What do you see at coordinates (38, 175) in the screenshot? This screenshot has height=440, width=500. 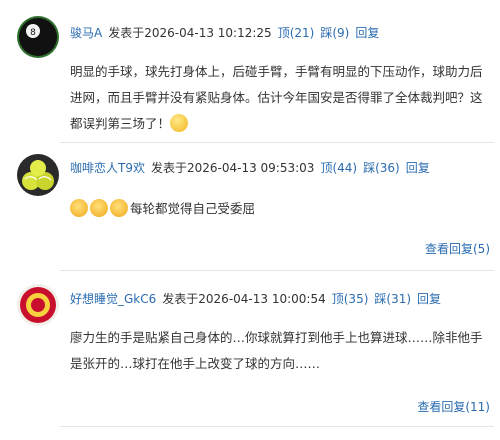 I see `tennis-balls-avatar` at bounding box center [38, 175].